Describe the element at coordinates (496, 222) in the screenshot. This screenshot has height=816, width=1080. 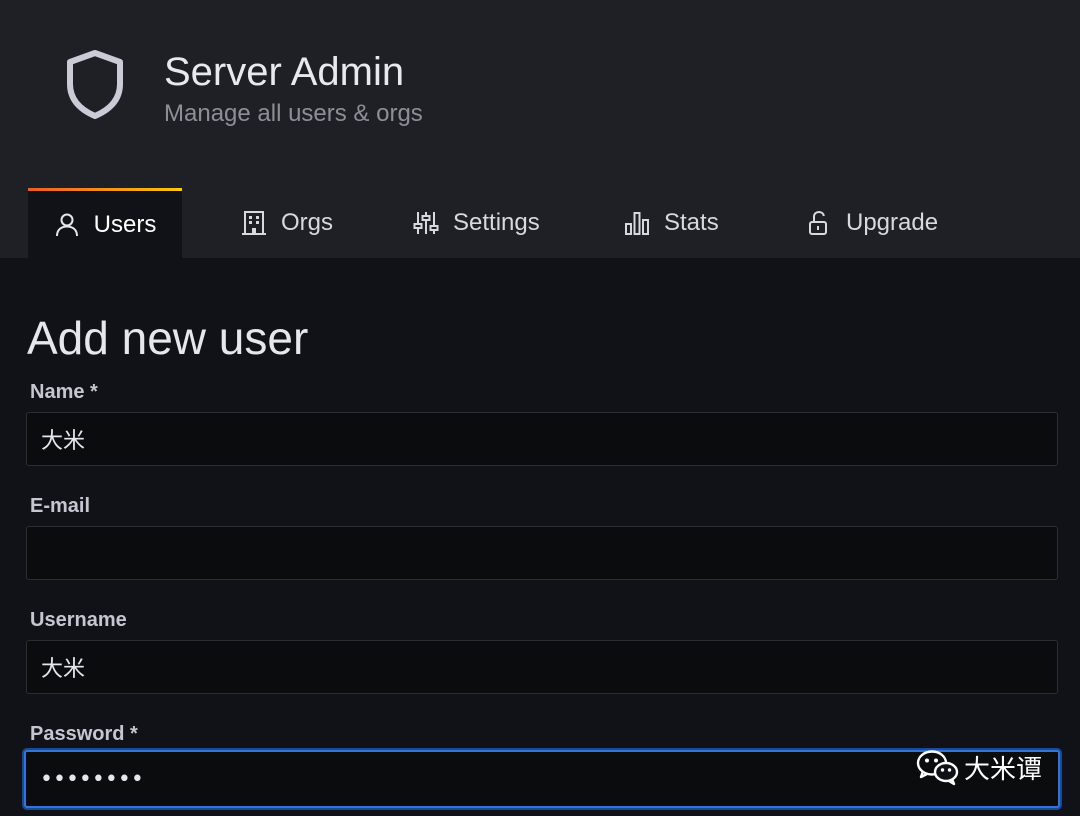
I see `tab-settings-label: Settings` at that location.